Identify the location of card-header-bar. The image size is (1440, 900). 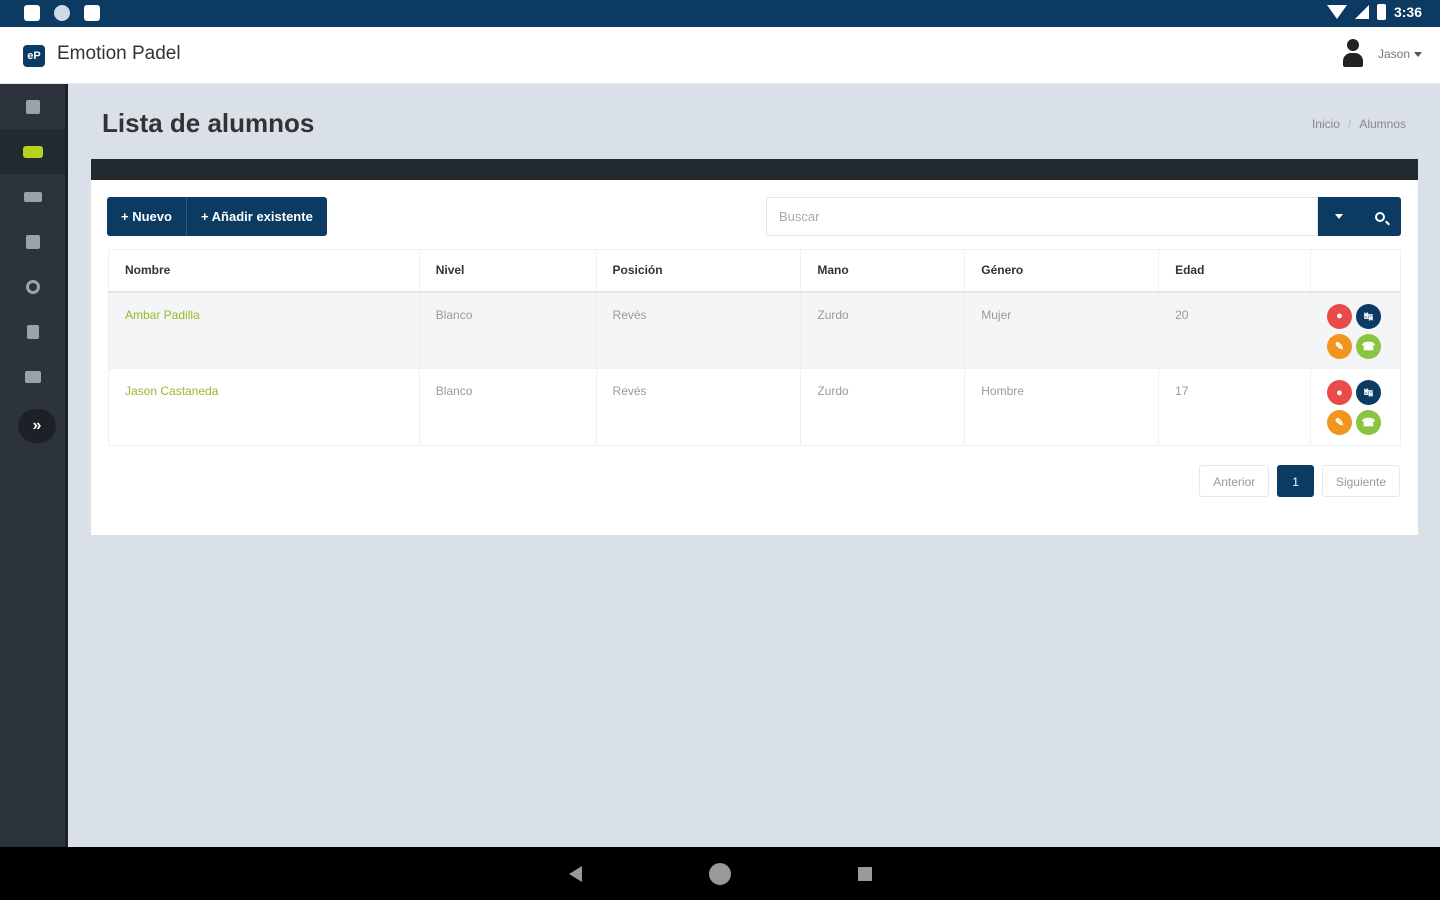
(754, 169).